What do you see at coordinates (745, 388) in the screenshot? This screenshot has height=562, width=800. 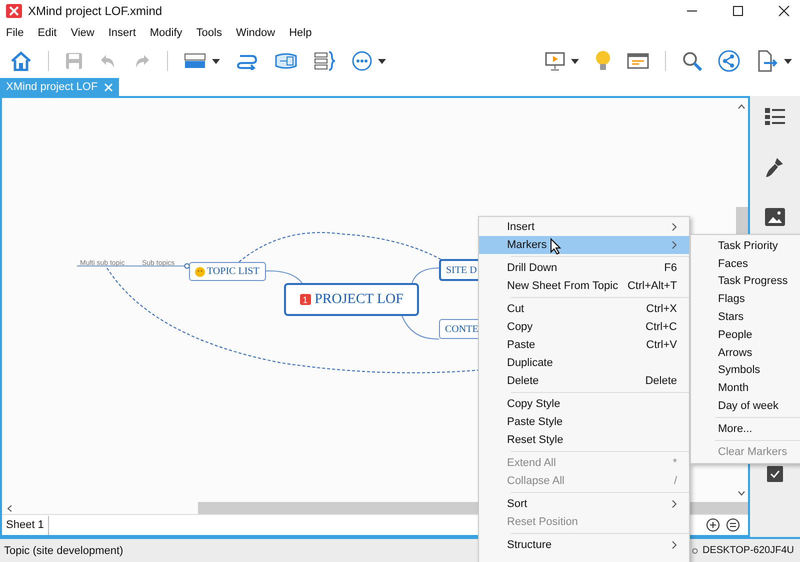 I see `menu-item: Month` at bounding box center [745, 388].